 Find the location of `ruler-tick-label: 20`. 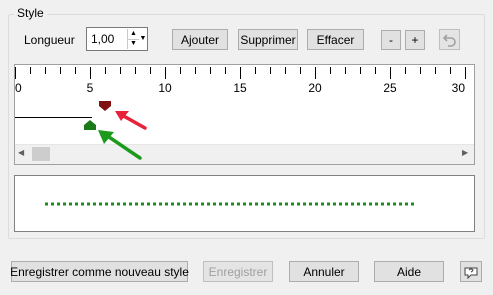

ruler-tick-label: 20 is located at coordinates (315, 88).